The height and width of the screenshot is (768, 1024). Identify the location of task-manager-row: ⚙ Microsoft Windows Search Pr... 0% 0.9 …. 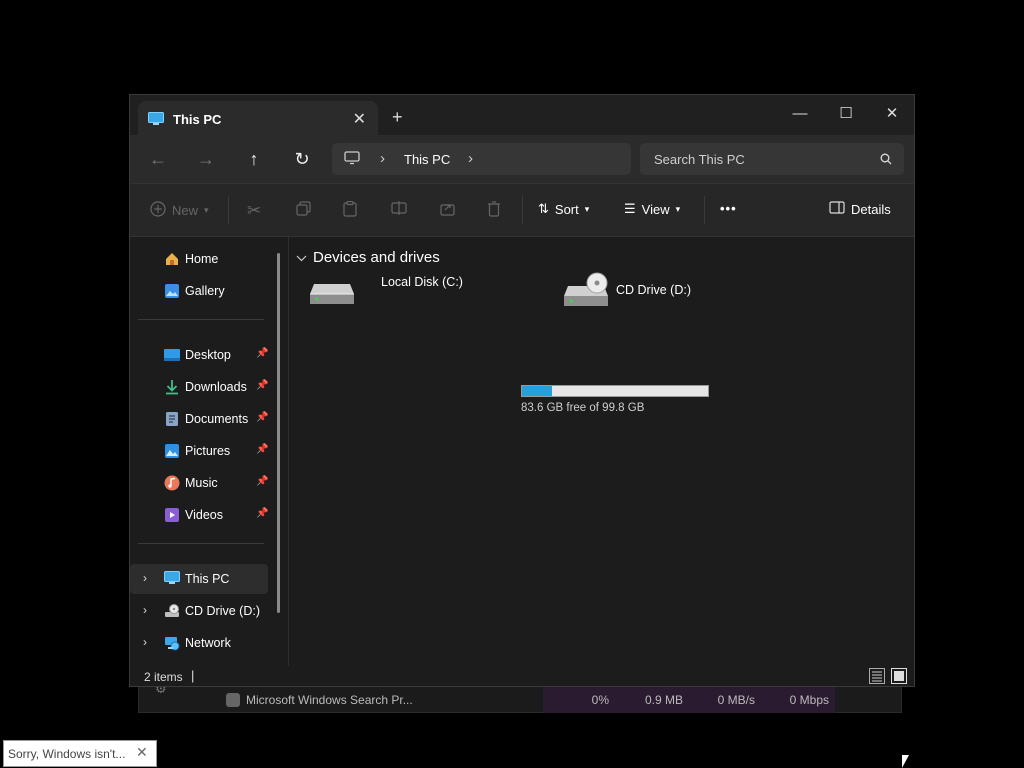
(520, 697).